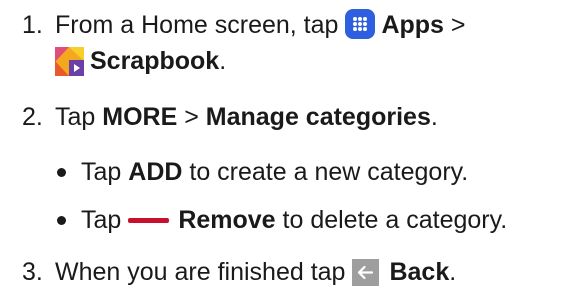 This screenshot has width=580, height=298. I want to click on step-3-text: When you are finished tap, so click(200, 272).